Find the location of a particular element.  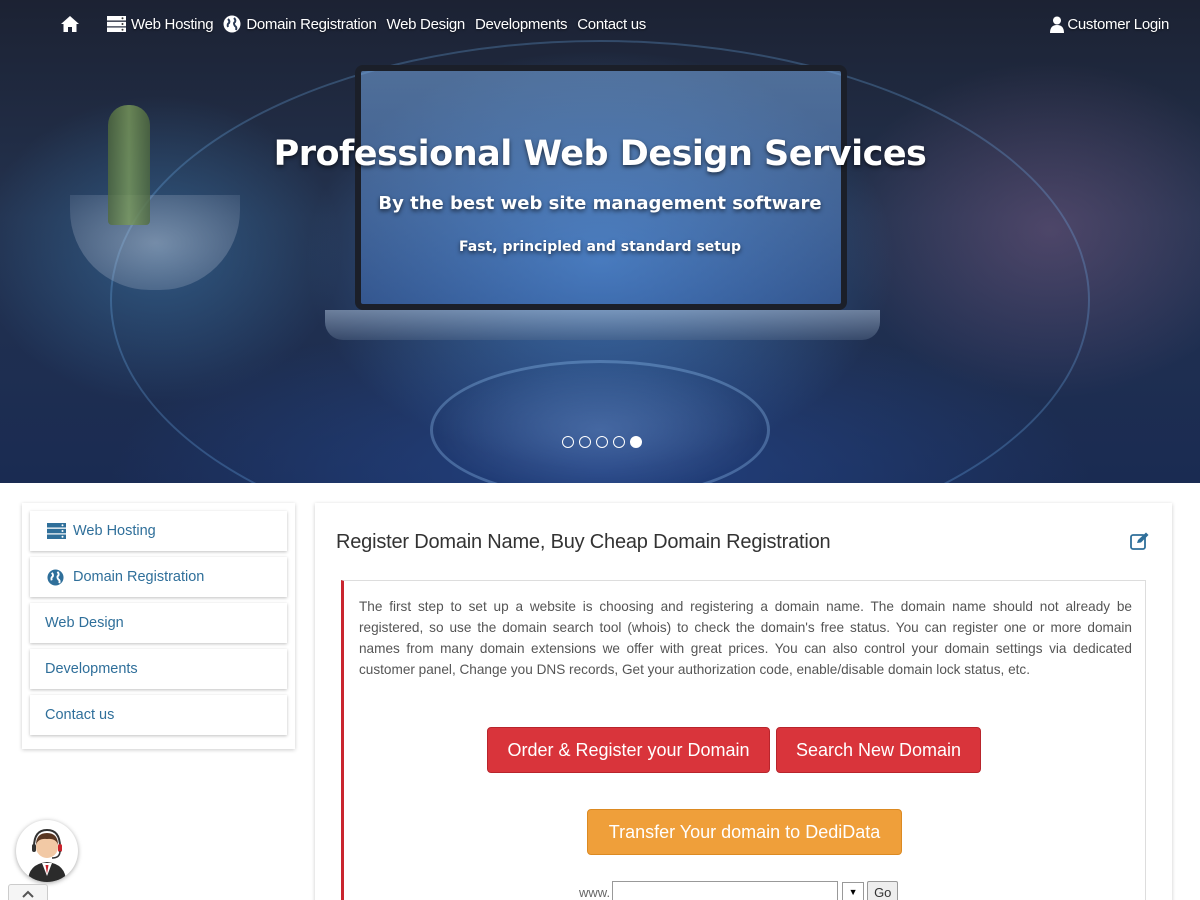

nav-web-hosting: Web Hosting is located at coordinates (160, 24).